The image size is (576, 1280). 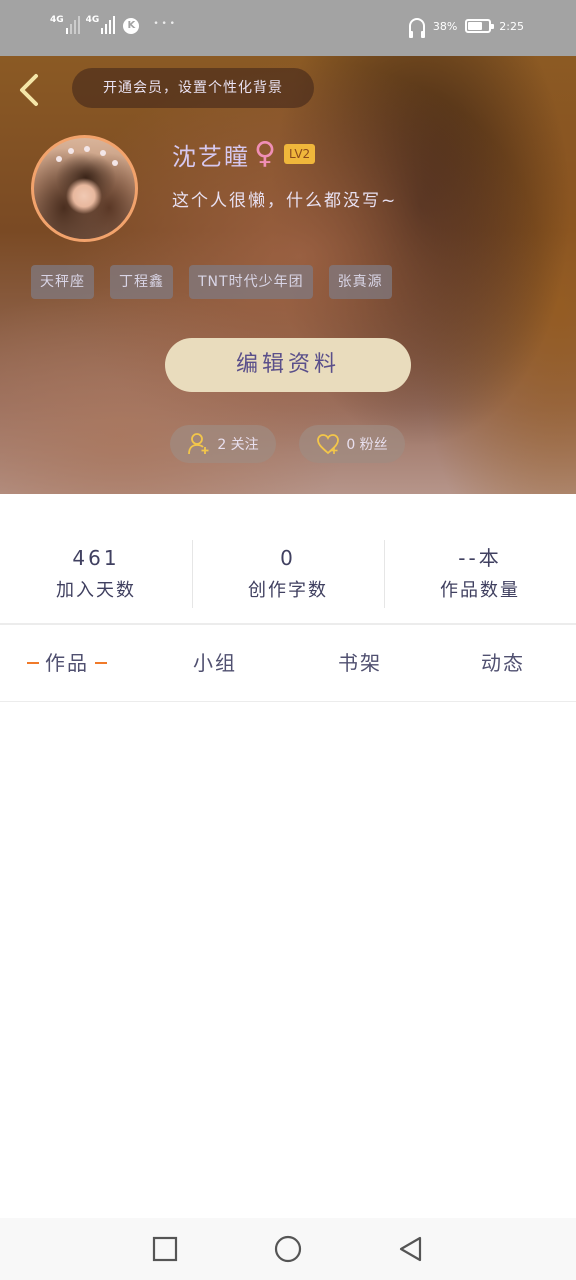 I want to click on headset-icon, so click(x=416, y=28).